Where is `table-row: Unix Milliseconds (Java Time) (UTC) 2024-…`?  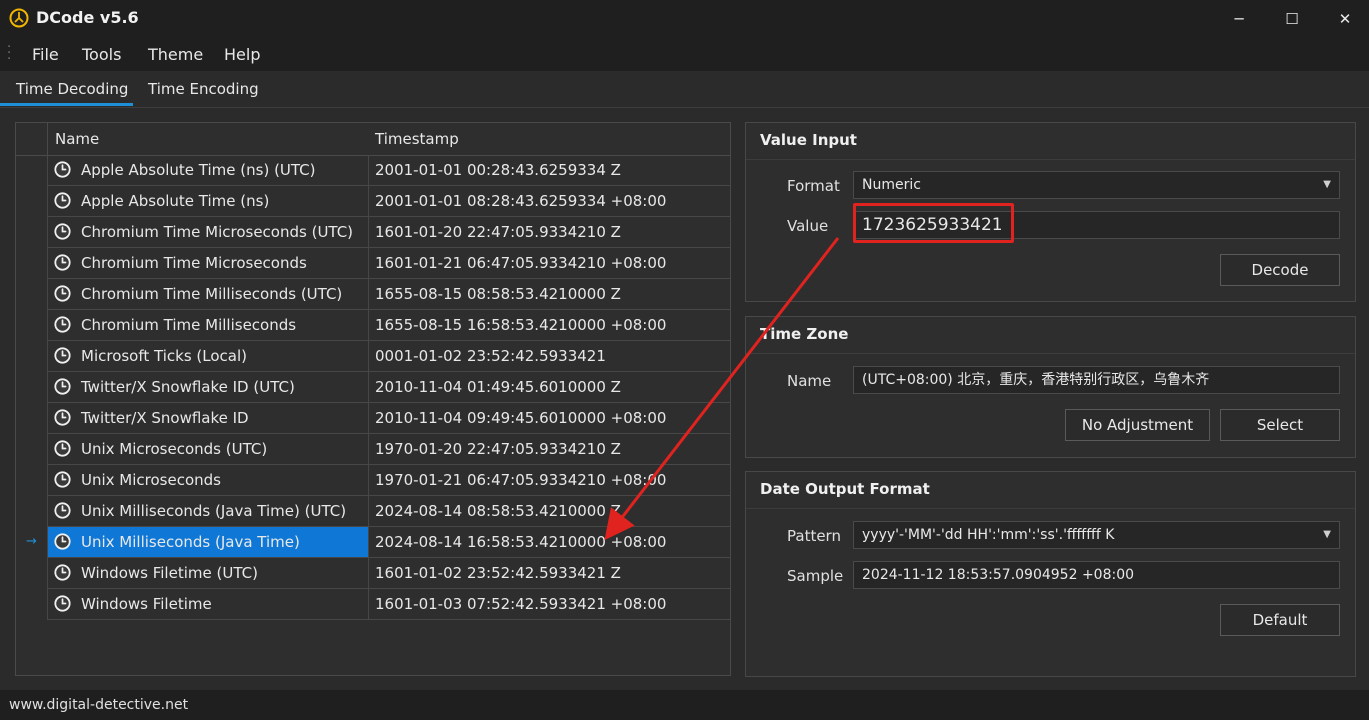 table-row: Unix Milliseconds (Java Time) (UTC) 2024-… is located at coordinates (373, 511).